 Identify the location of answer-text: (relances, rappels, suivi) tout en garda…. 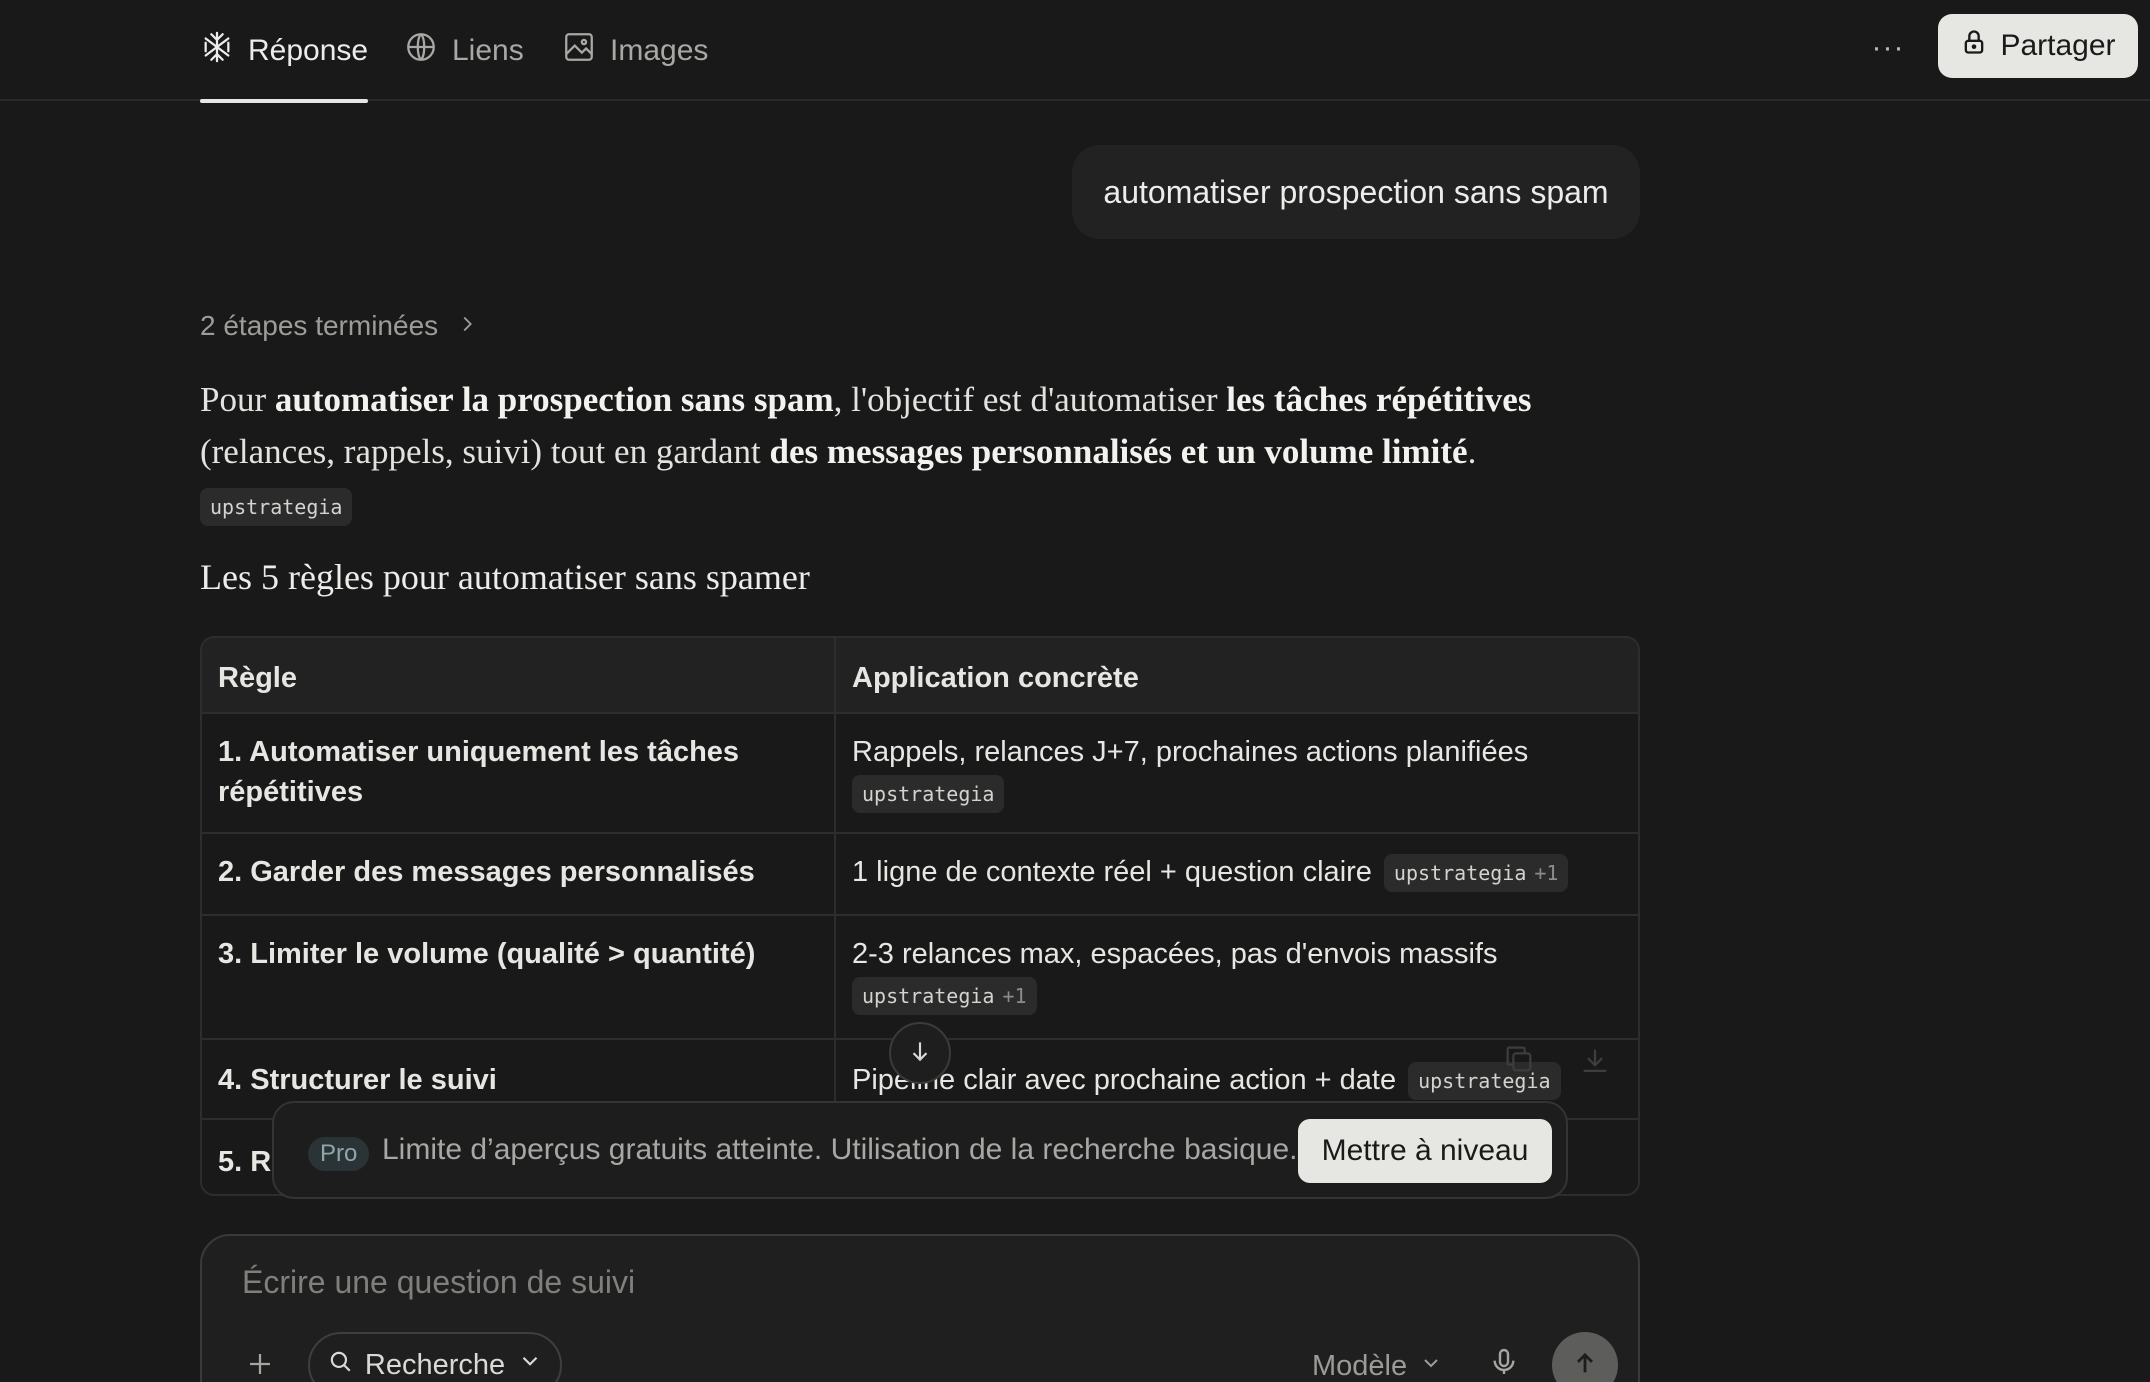
(485, 451).